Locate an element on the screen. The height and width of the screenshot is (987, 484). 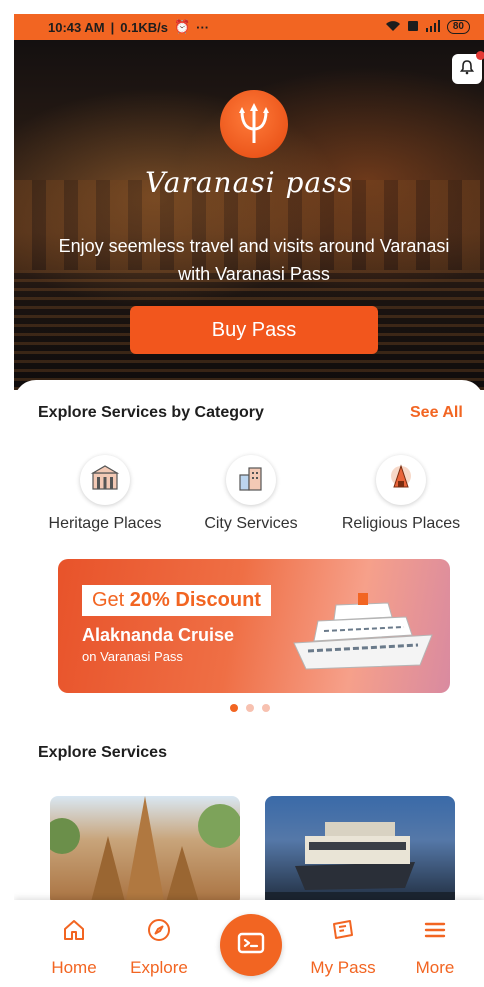
category-label: Religious Places is located at coordinates (401, 523).